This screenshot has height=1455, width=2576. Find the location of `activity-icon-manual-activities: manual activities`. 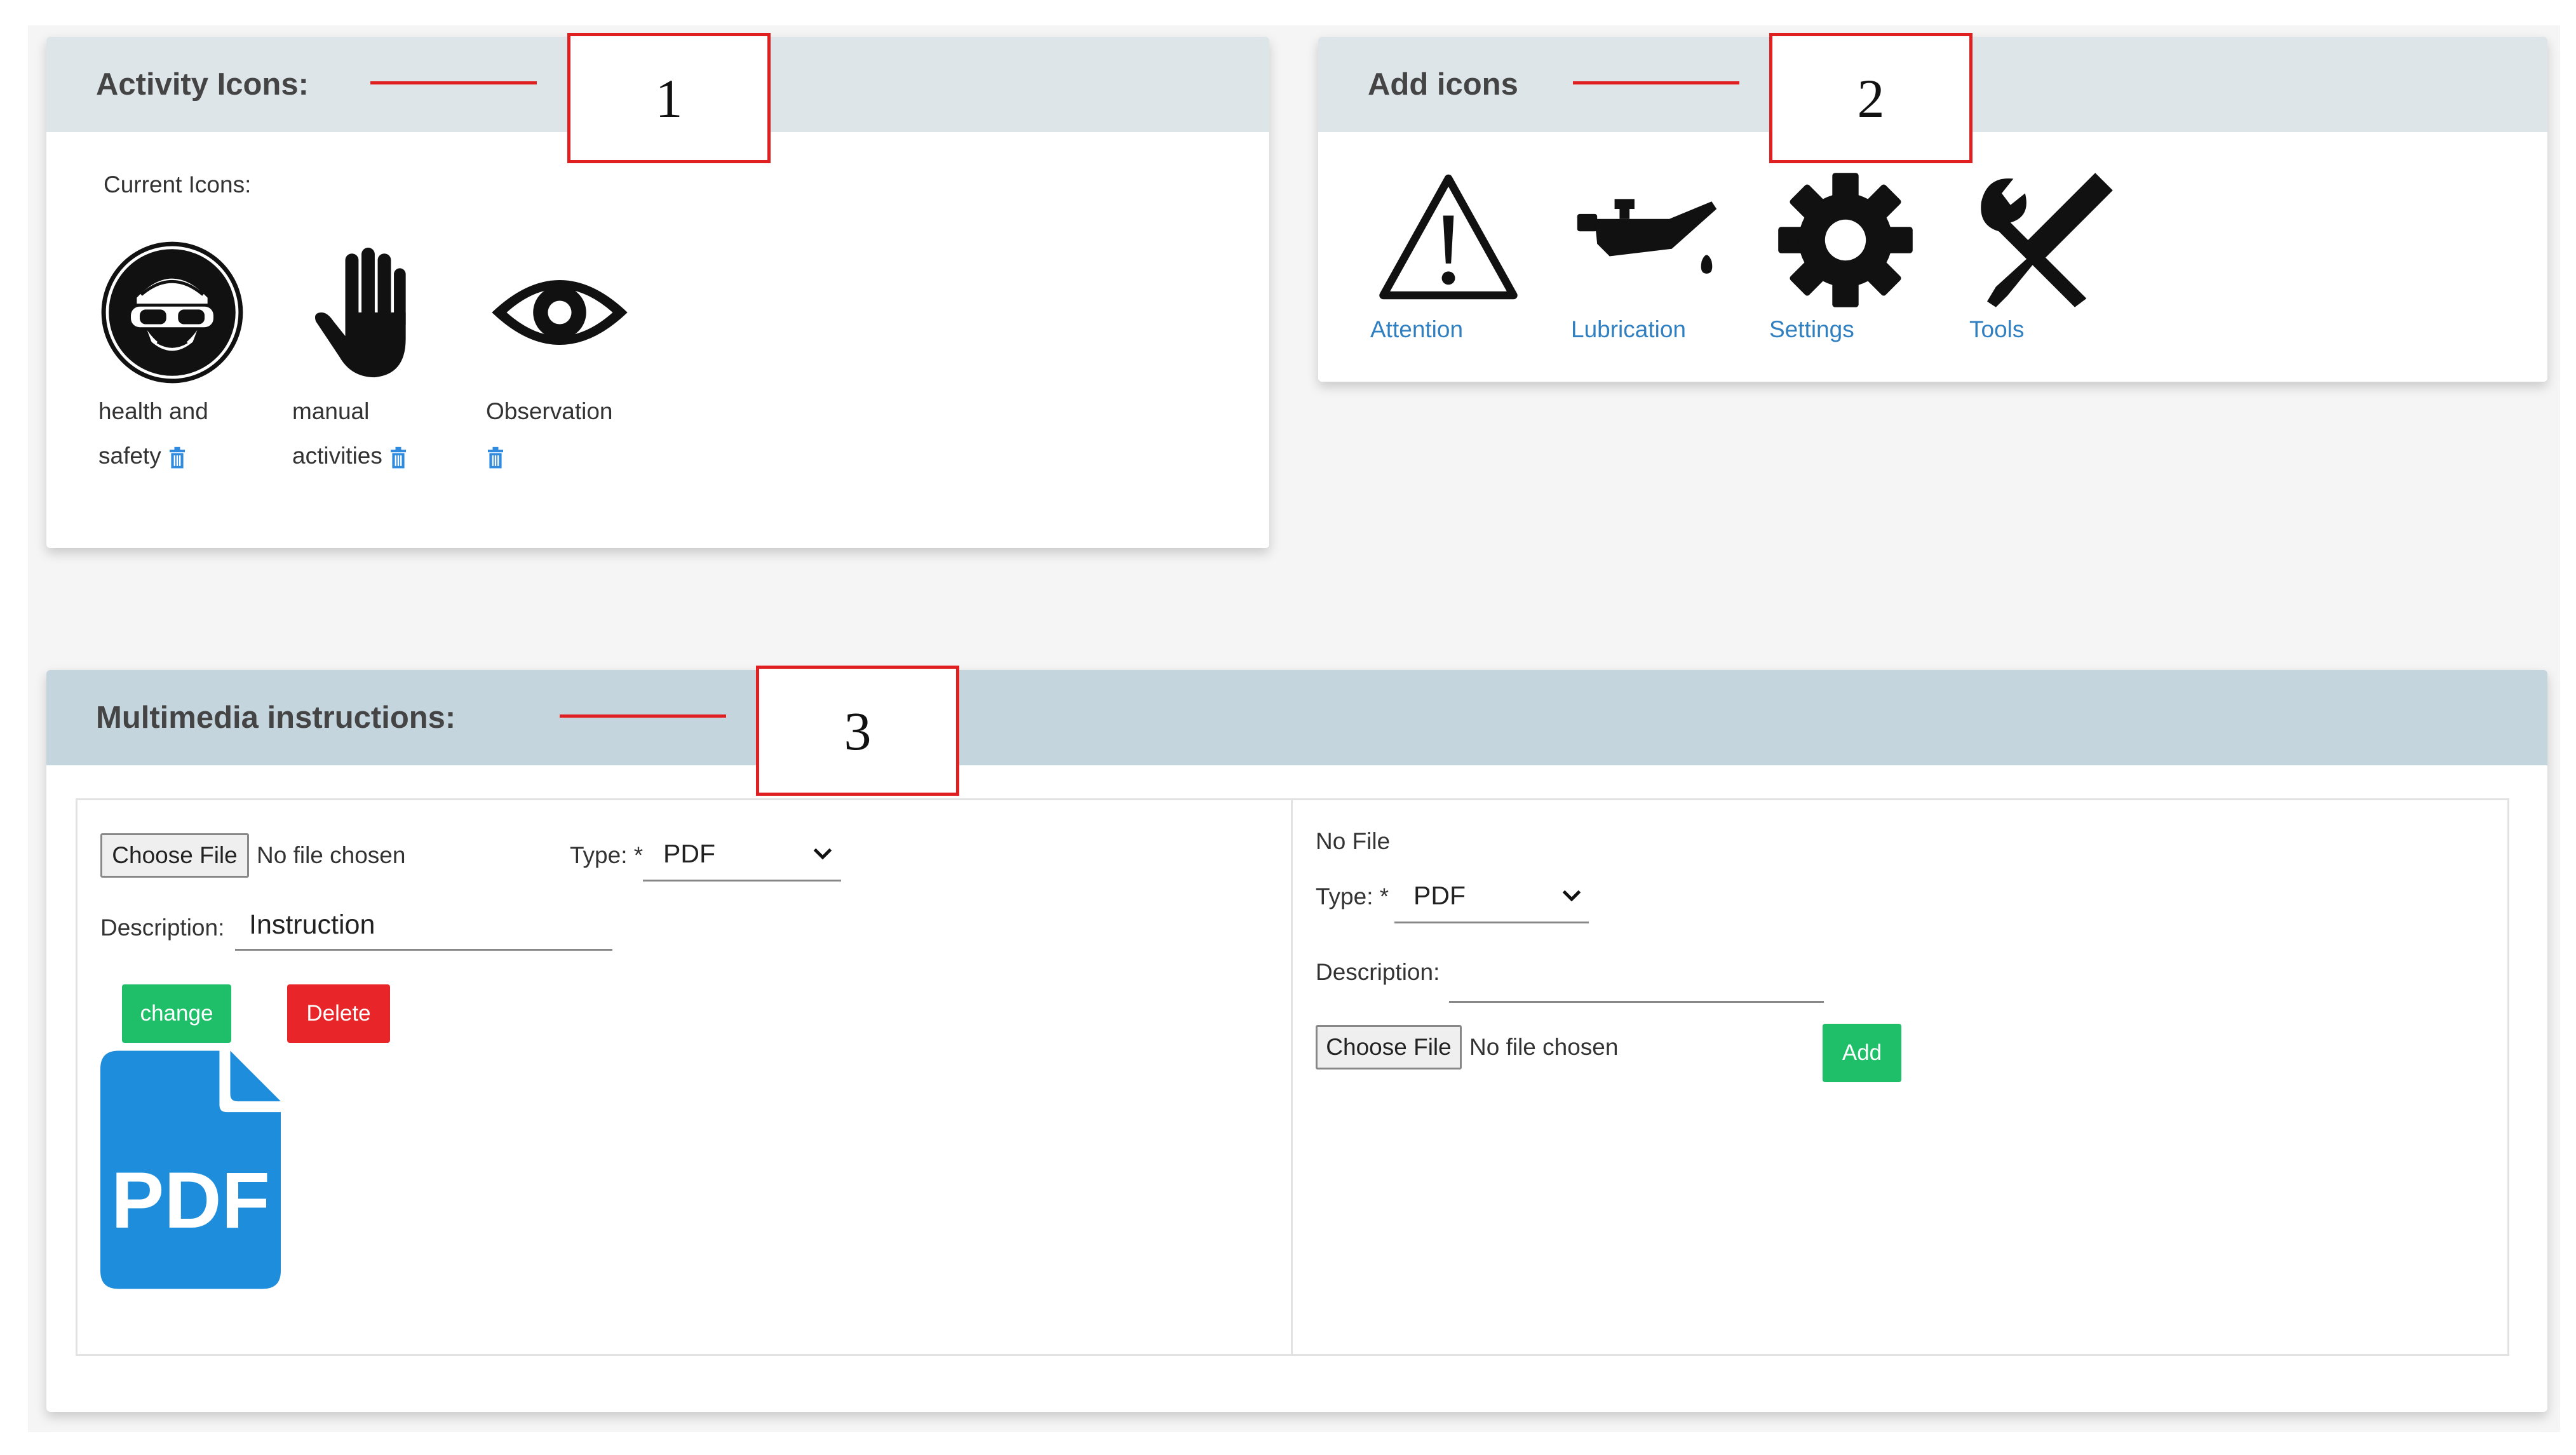

activity-icon-manual-activities: manual activities is located at coordinates (366, 358).